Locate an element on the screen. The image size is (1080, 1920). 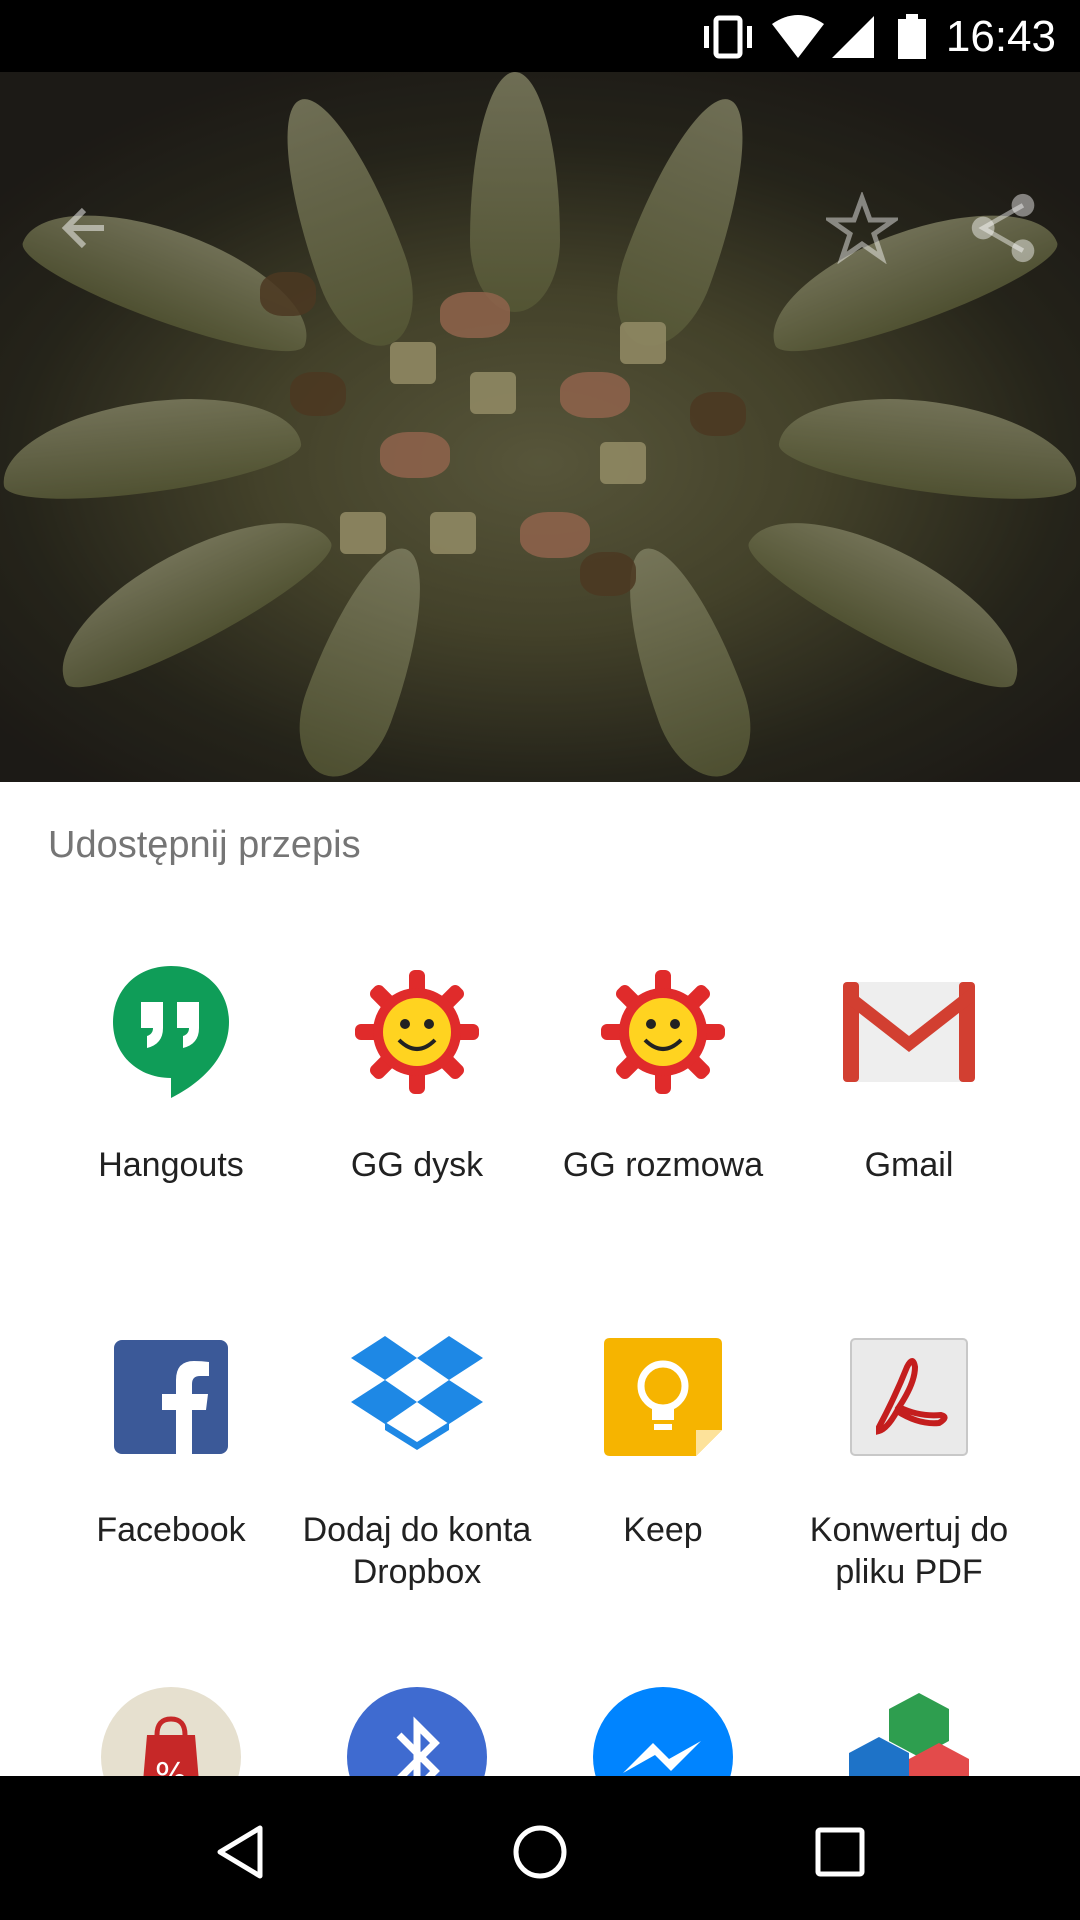
share-target-label: Dodaj do konta Dropbox is located at coordinates (417, 1551).